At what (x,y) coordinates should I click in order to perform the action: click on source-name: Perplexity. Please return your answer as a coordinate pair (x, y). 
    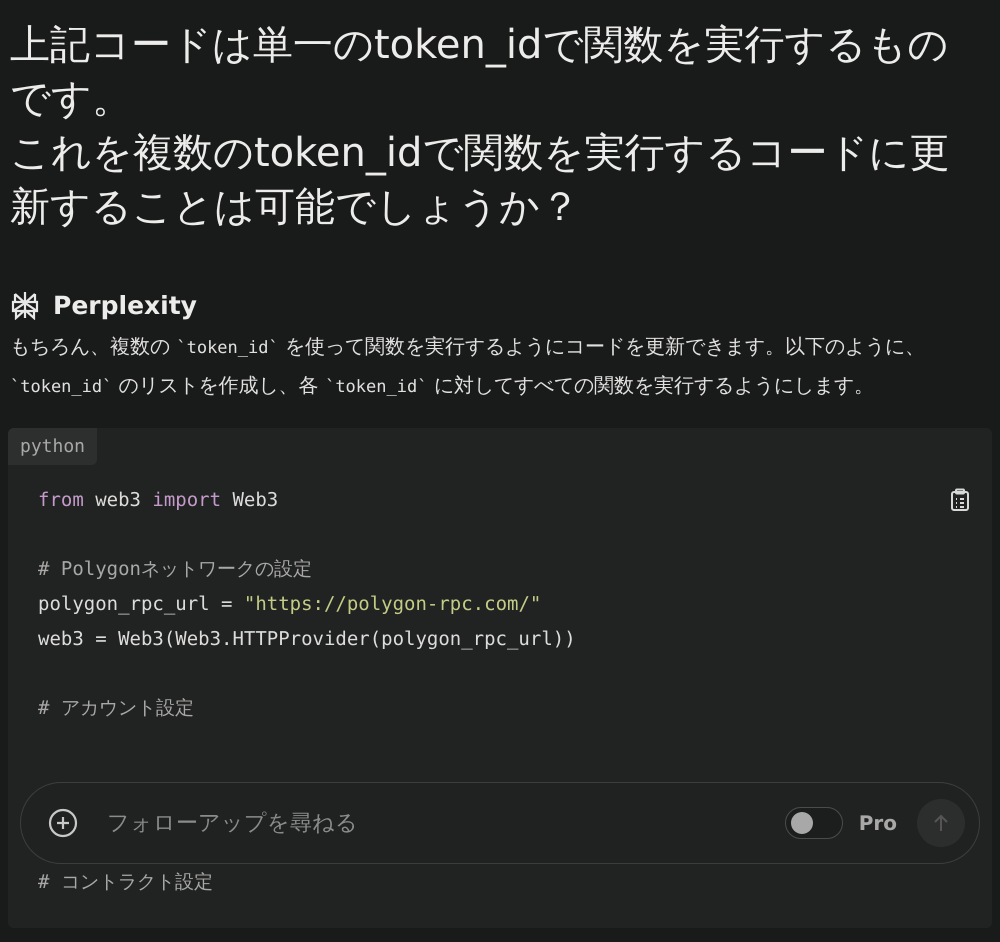
    Looking at the image, I should click on (125, 305).